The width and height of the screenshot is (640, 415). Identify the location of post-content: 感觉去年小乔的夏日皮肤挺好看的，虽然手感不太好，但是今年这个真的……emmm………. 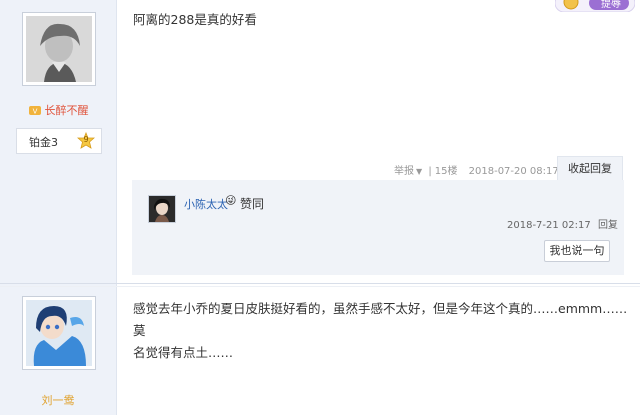
(383, 331).